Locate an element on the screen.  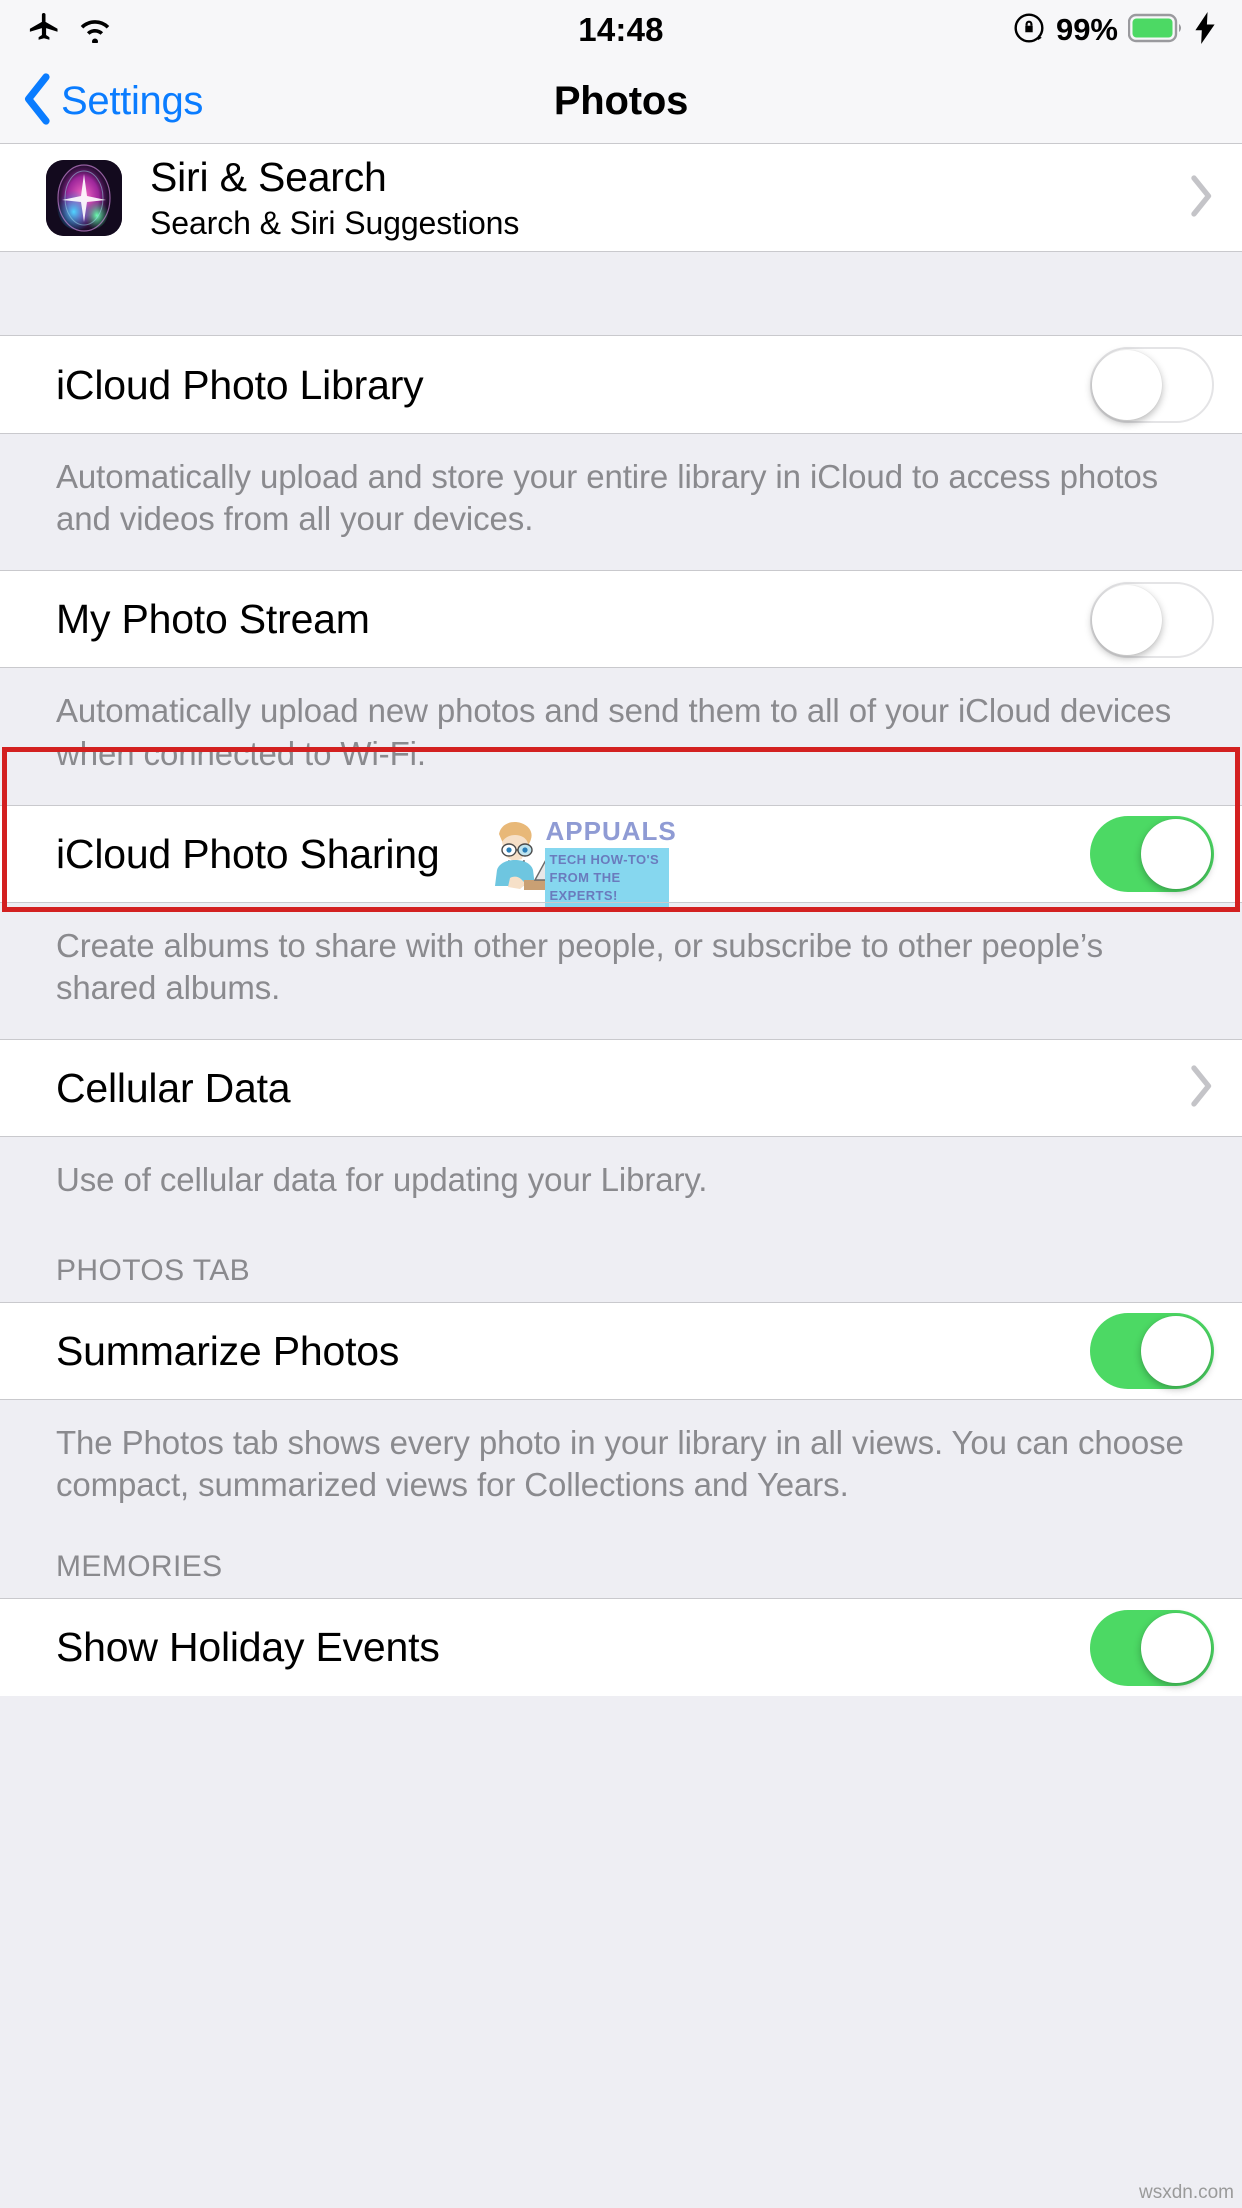
icloud-photo-sharing-toggle is located at coordinates (1152, 854).